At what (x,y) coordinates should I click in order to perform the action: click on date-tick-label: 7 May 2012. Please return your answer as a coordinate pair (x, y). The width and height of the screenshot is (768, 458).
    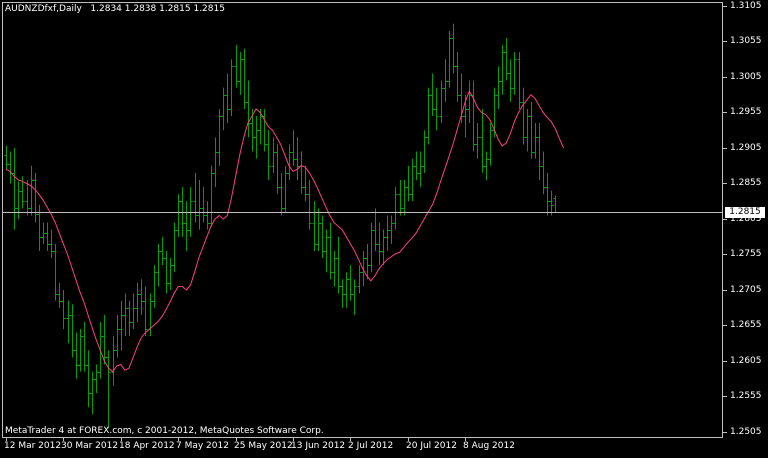
    Looking at the image, I should click on (202, 446).